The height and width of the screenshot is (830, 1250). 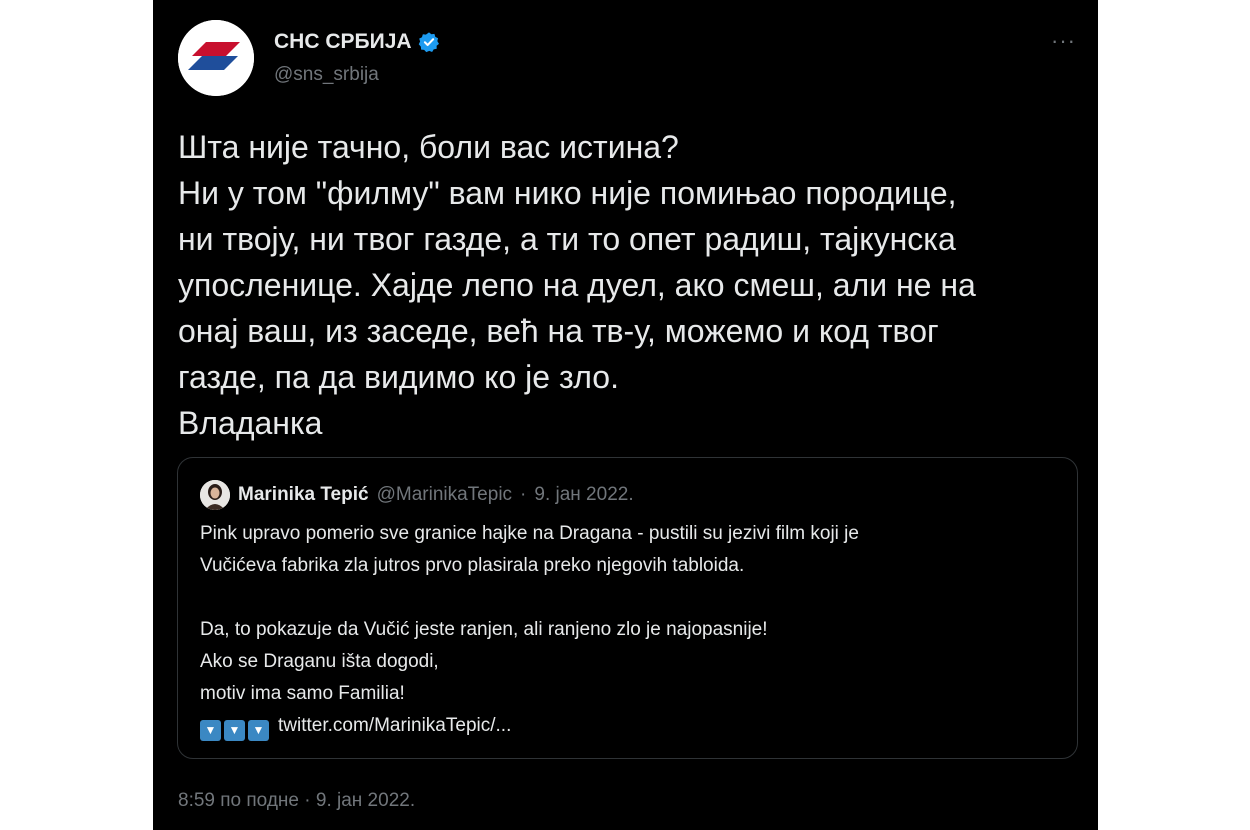 What do you see at coordinates (343, 42) in the screenshot?
I see `author-name: СНС СРБИЈА` at bounding box center [343, 42].